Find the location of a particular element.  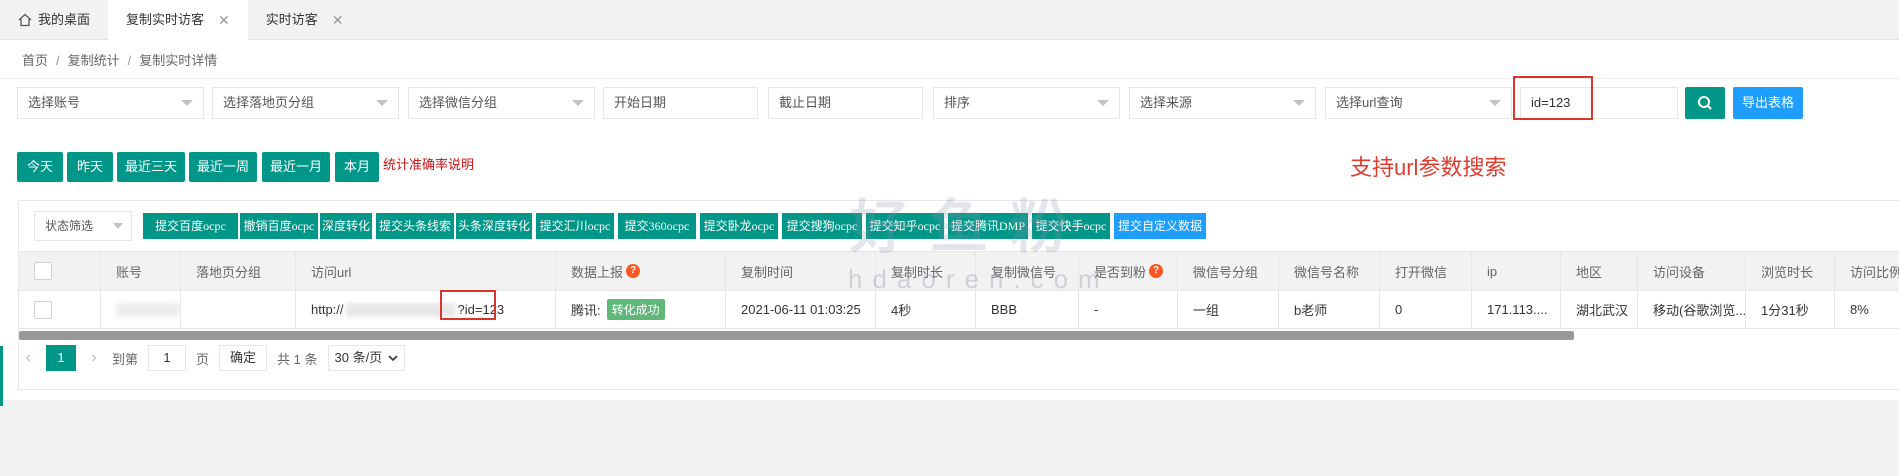

today-button: 今天 is located at coordinates (40, 167).